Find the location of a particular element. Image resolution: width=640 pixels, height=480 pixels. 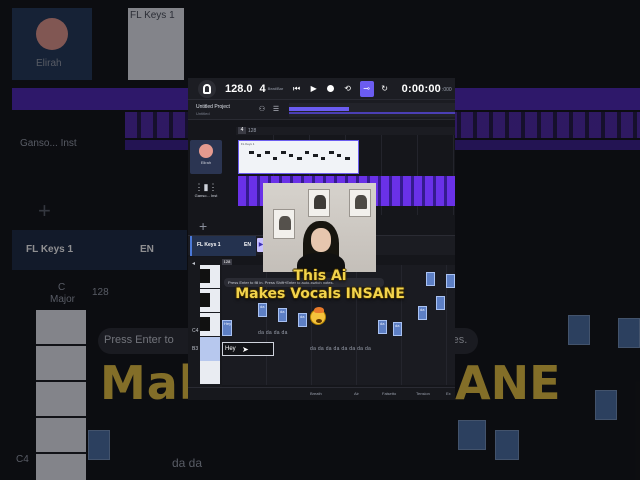

mind-blown-emoji-icon is located at coordinates (318, 316).